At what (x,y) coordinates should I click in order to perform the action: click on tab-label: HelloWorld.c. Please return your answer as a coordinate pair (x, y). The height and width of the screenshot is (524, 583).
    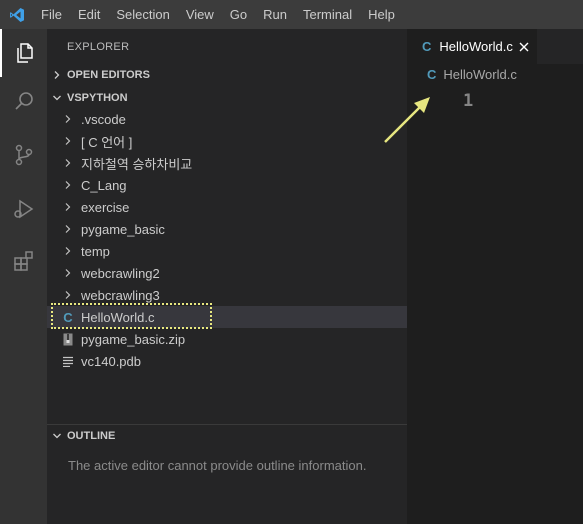
    Looking at the image, I should click on (476, 46).